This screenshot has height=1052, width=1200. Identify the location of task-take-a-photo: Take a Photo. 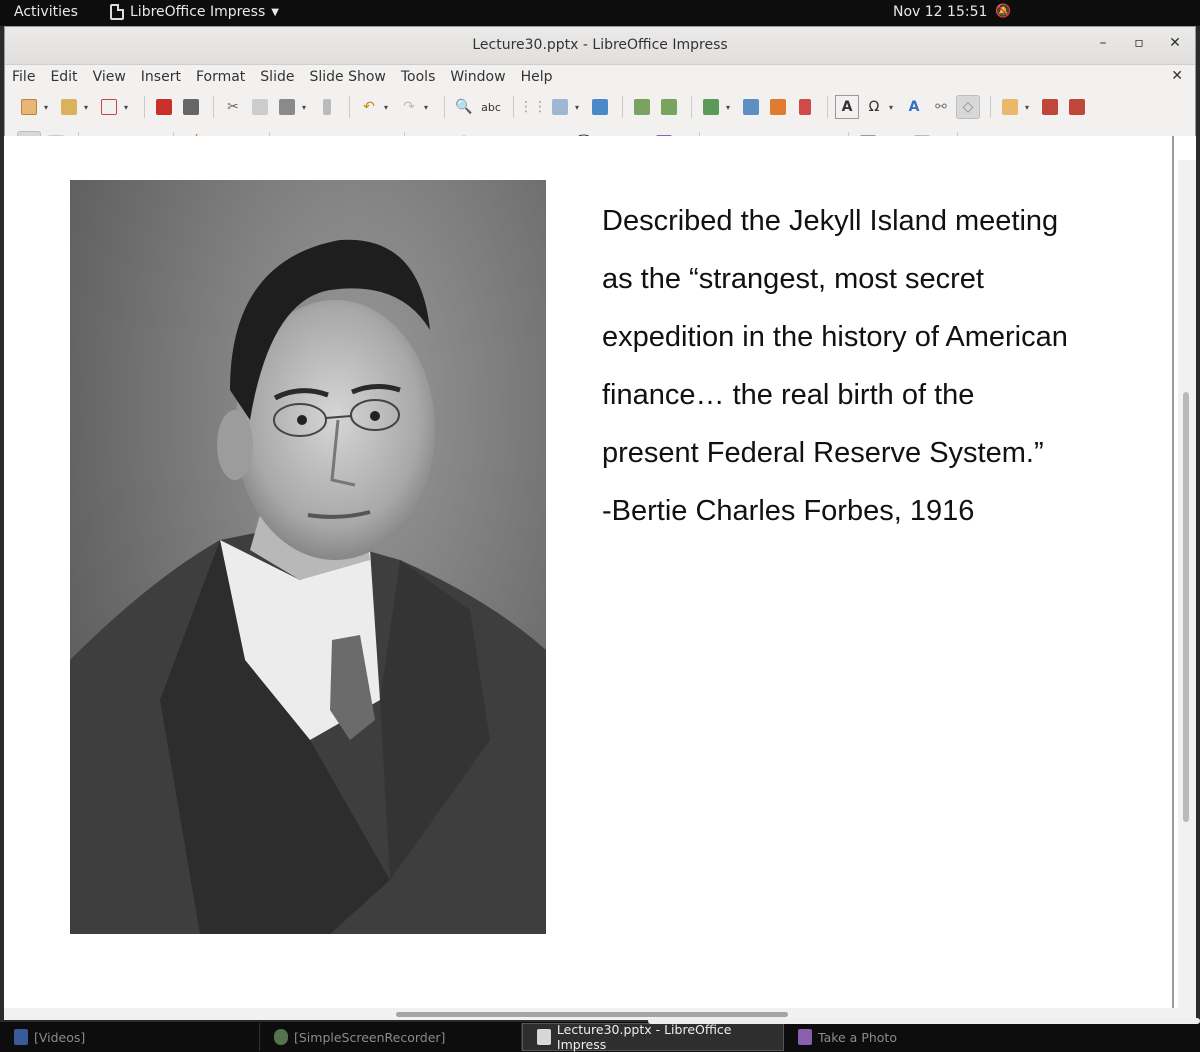
(884, 1037).